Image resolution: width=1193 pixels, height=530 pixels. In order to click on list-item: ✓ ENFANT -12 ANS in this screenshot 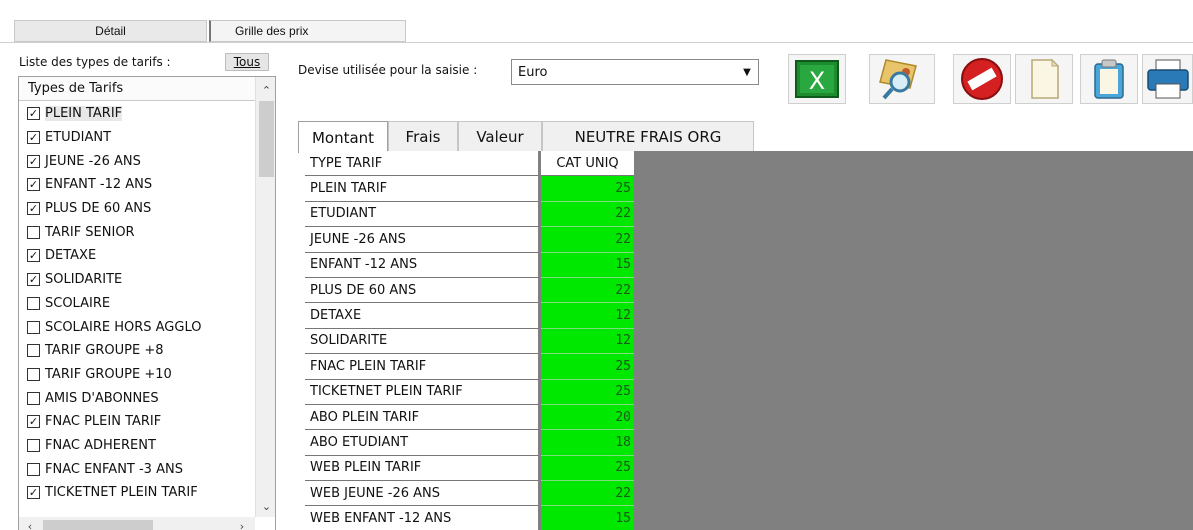, I will do `click(137, 185)`.